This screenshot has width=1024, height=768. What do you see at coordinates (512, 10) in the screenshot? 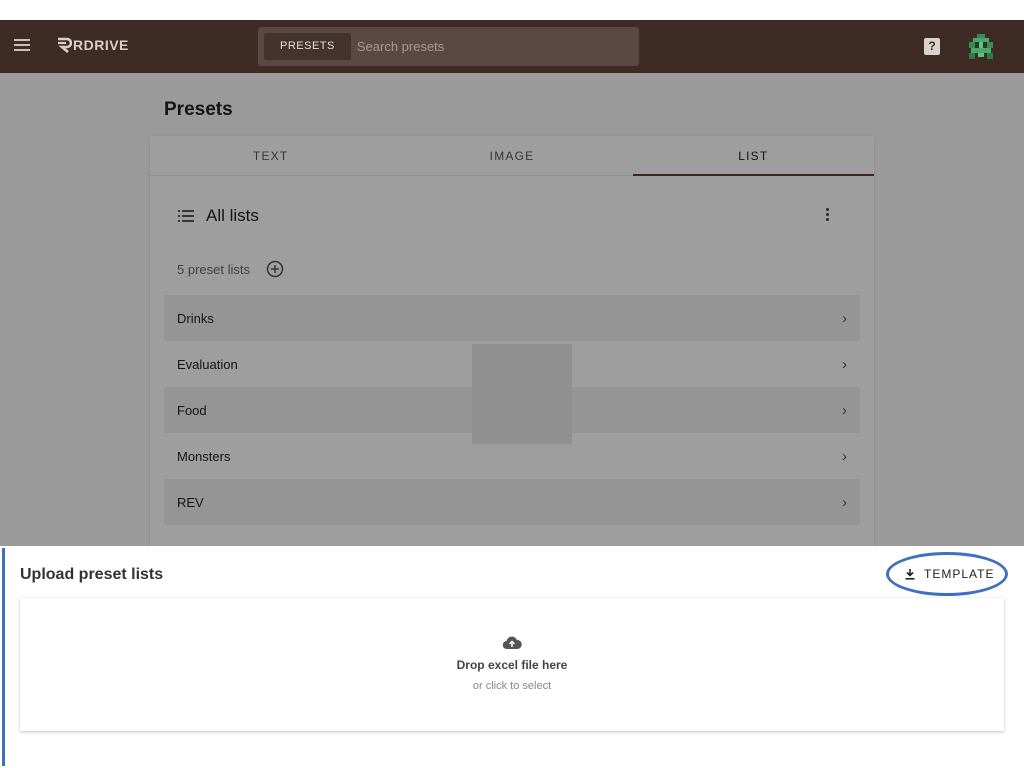
I see `top-strip` at bounding box center [512, 10].